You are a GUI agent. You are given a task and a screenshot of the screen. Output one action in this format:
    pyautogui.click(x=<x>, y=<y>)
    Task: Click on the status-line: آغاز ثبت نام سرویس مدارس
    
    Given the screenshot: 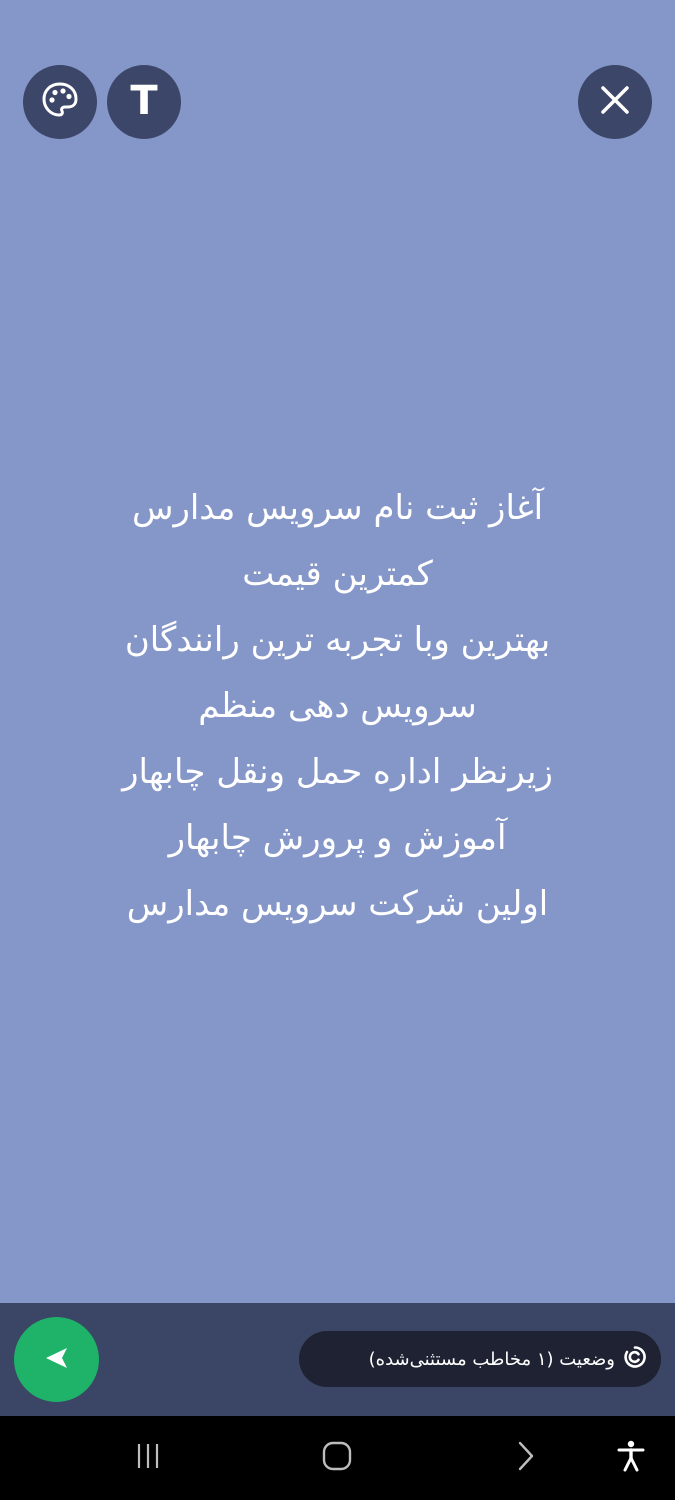 What is the action you would take?
    pyautogui.click(x=337, y=508)
    